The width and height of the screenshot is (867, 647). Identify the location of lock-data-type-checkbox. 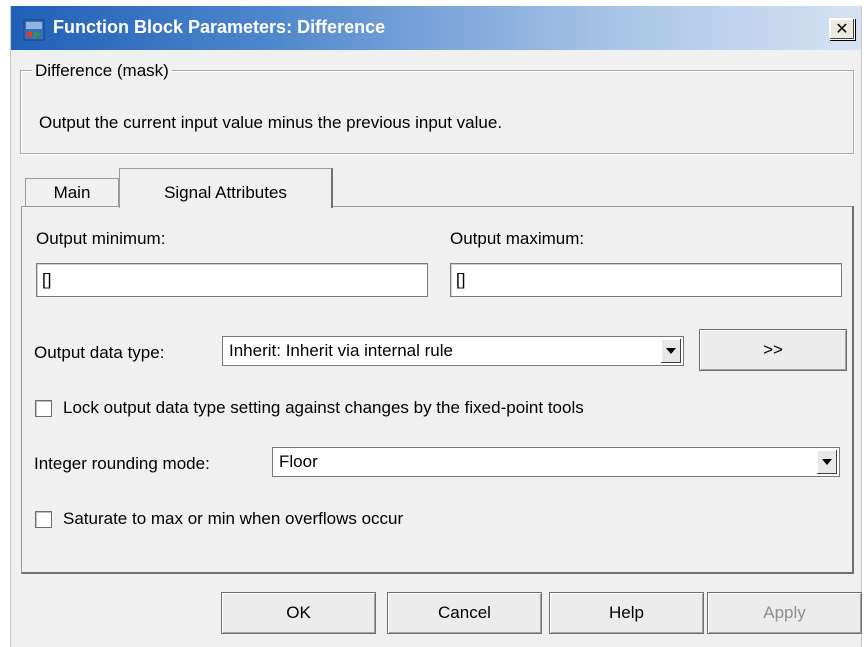
(43, 408).